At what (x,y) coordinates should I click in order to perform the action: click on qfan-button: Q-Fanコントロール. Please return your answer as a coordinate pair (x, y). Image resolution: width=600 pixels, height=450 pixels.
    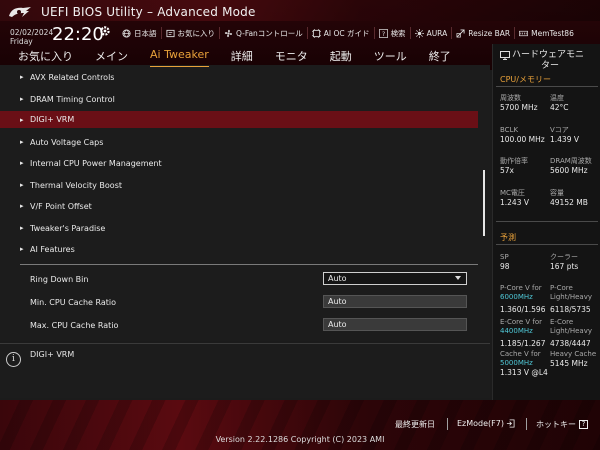
    Looking at the image, I should click on (263, 33).